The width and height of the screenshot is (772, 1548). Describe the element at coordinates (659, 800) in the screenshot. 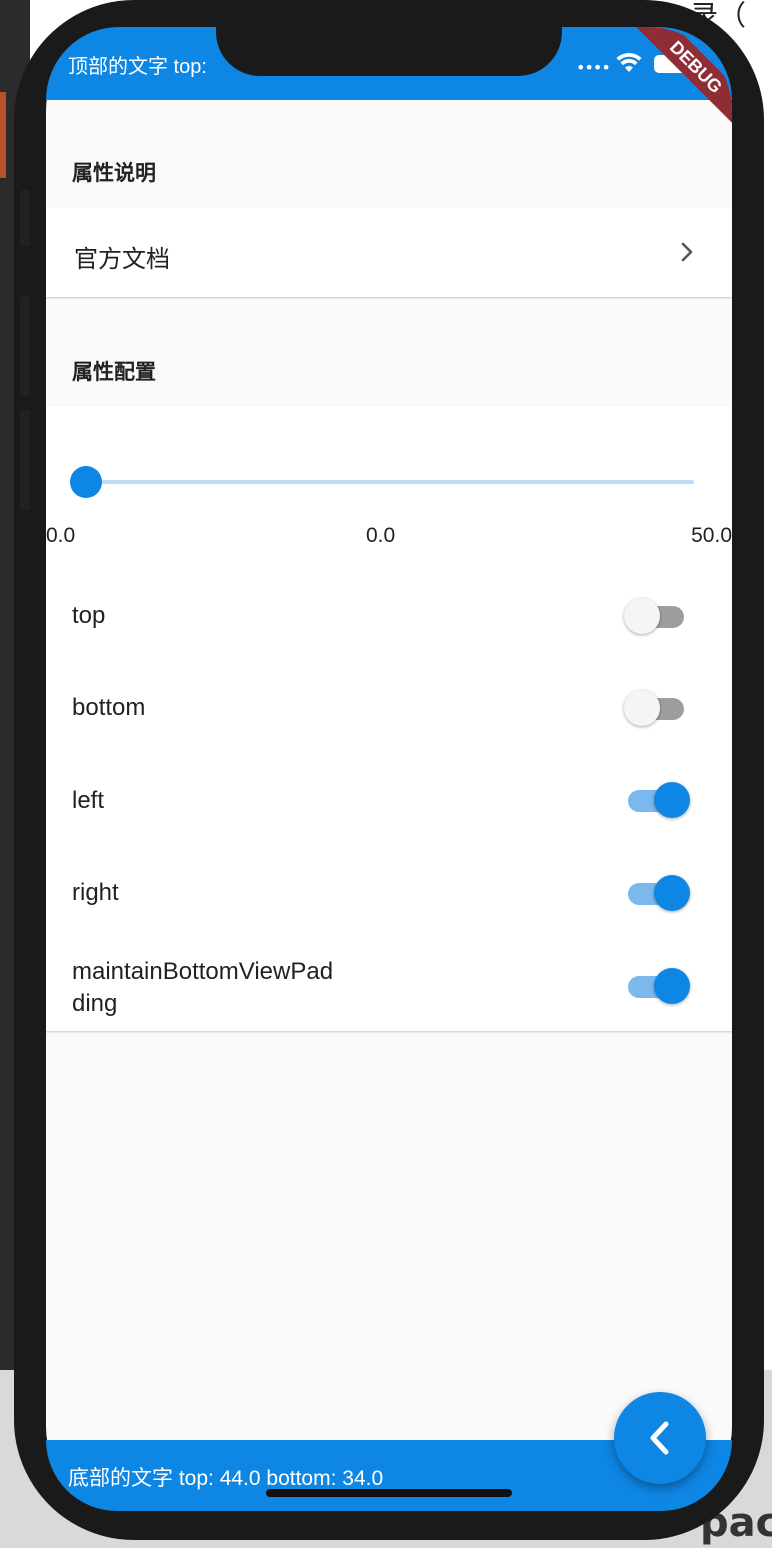

I see `toggle-left` at that location.